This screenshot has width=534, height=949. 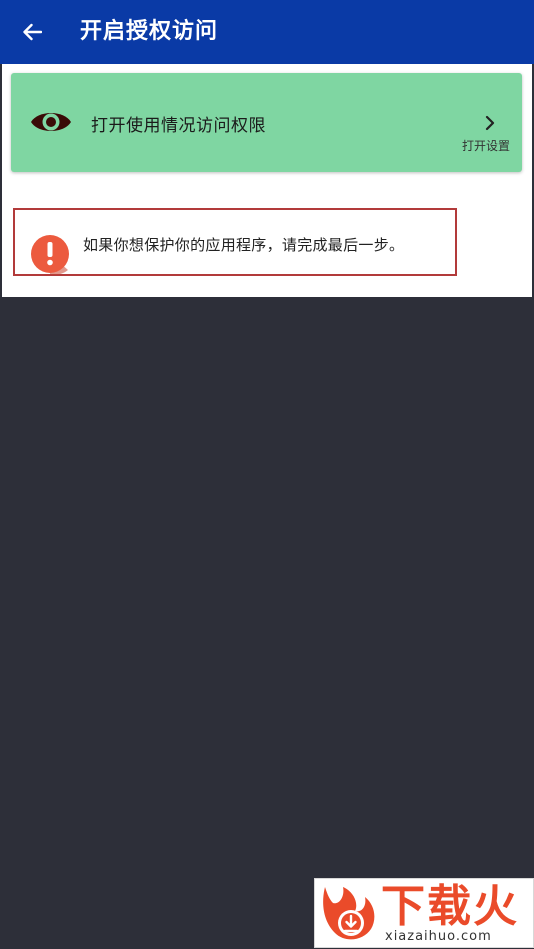 What do you see at coordinates (349, 913) in the screenshot?
I see `fire-download-logo` at bounding box center [349, 913].